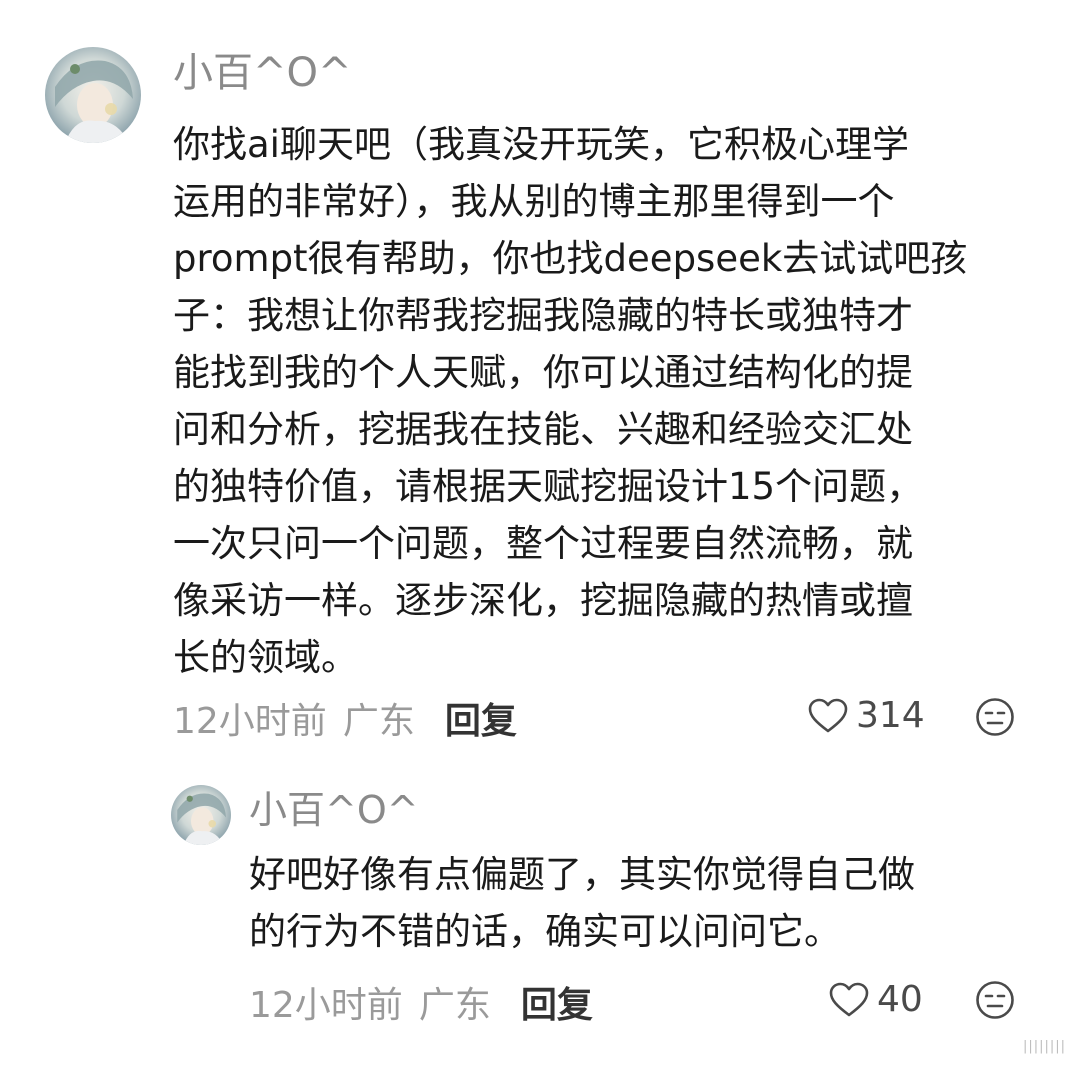 The image size is (1080, 1066). What do you see at coordinates (481, 722) in the screenshot?
I see `reply-button: 回复` at bounding box center [481, 722].